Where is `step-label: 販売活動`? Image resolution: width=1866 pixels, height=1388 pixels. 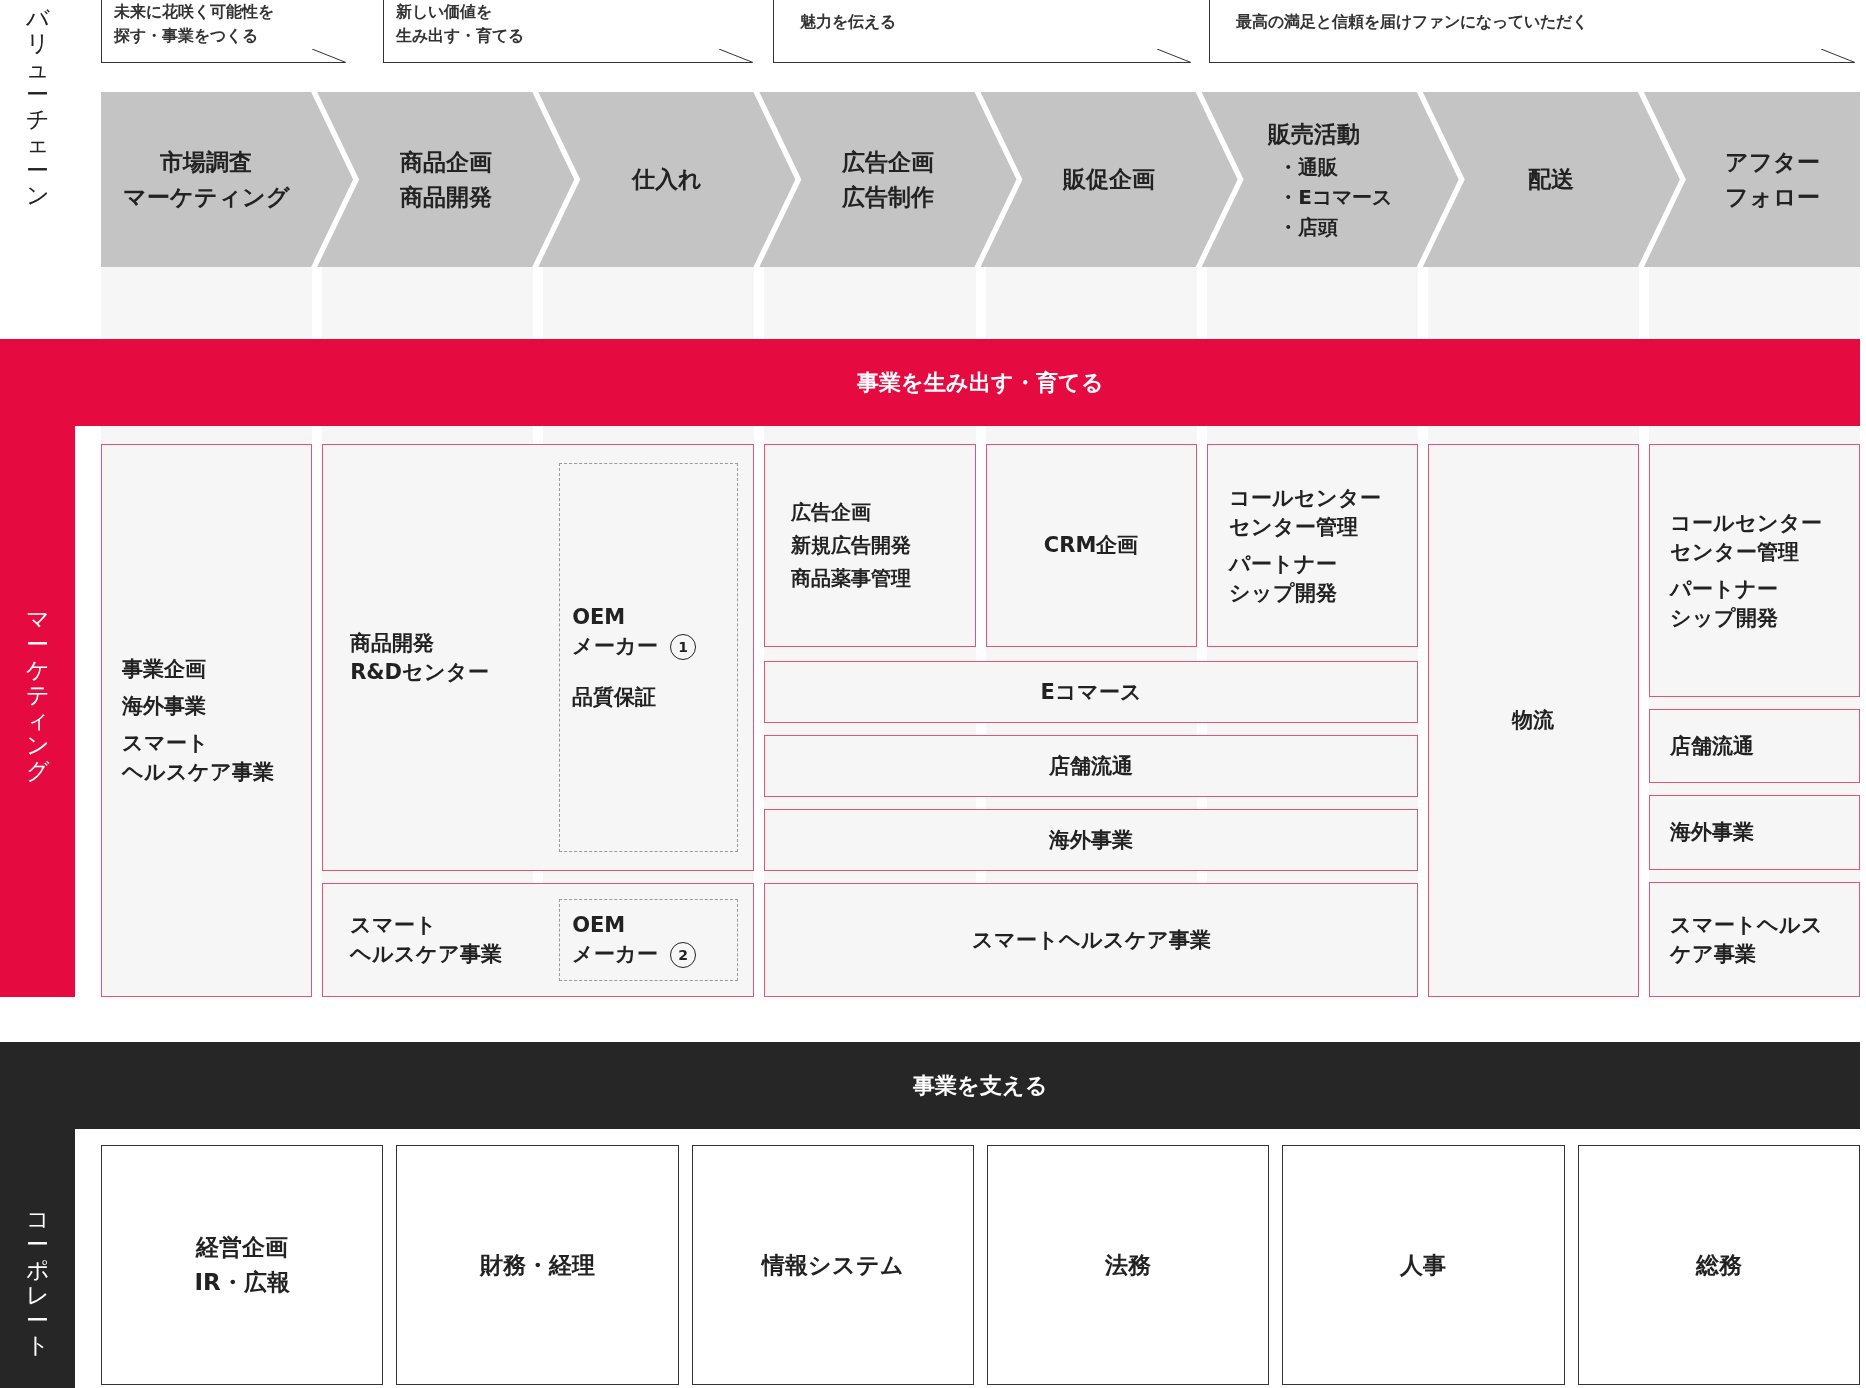
step-label: 販売活動 is located at coordinates (1314, 134).